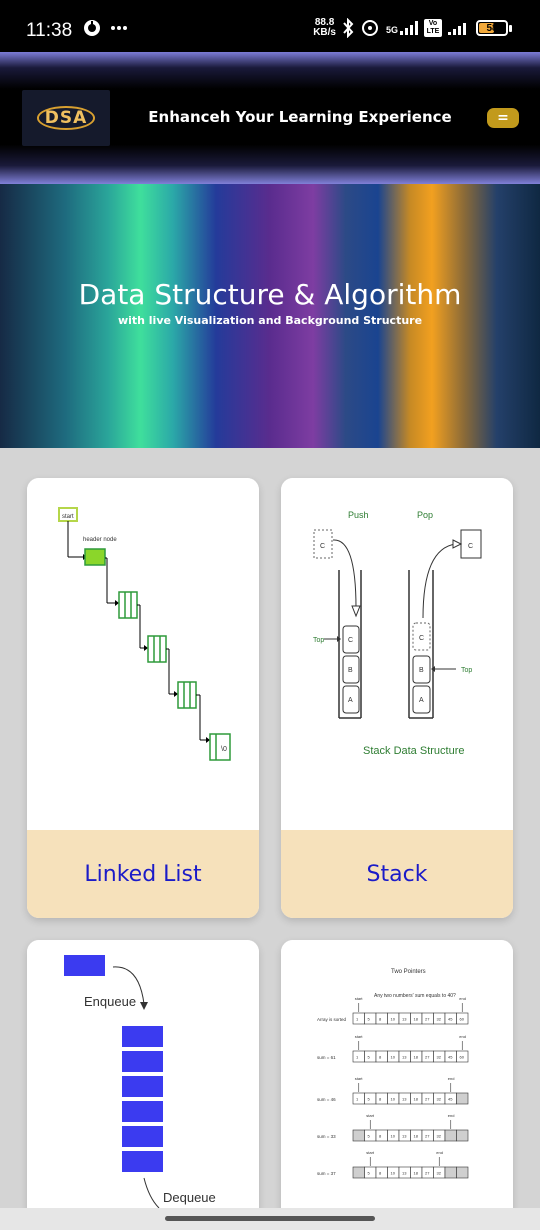  Describe the element at coordinates (143, 874) in the screenshot. I see `card-linked-list-label: Linked List` at that location.